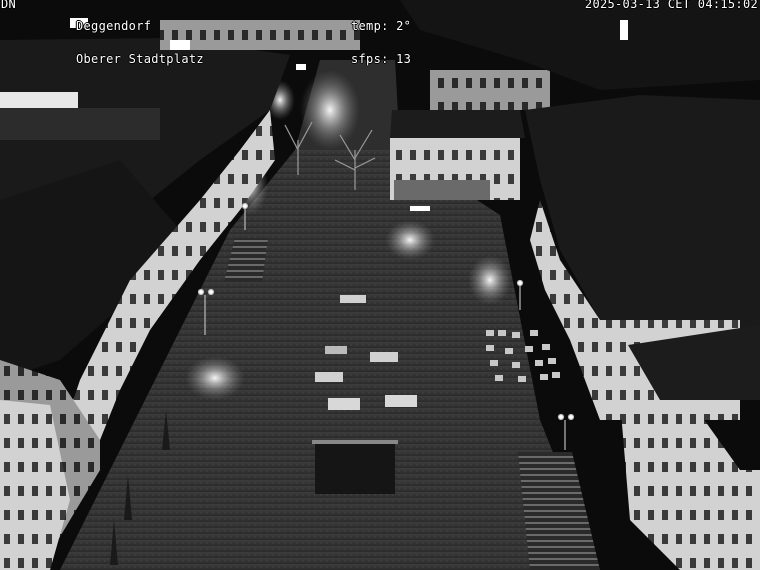  What do you see at coordinates (355, 442) in the screenshot?
I see `fountain-rim` at bounding box center [355, 442].